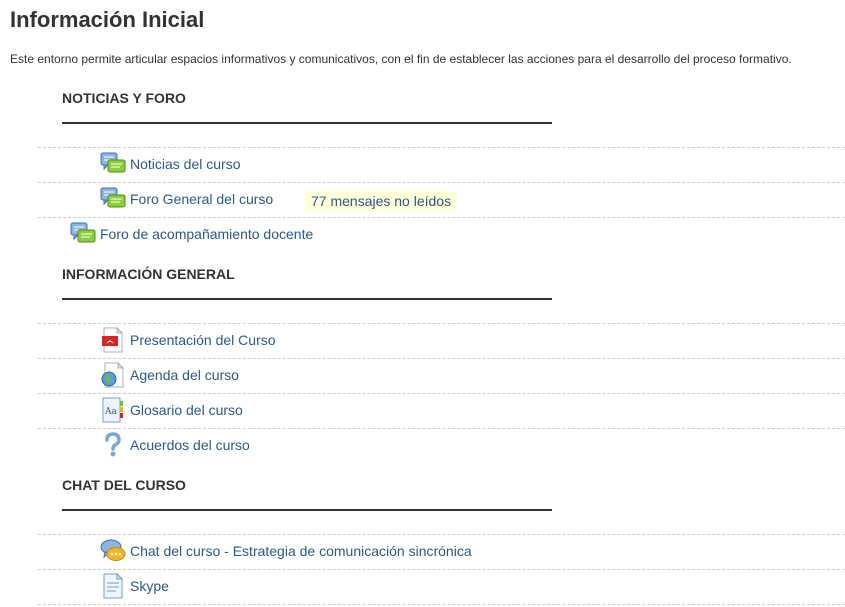  Describe the element at coordinates (110, 412) in the screenshot. I see `svg-text: Aa` at that location.